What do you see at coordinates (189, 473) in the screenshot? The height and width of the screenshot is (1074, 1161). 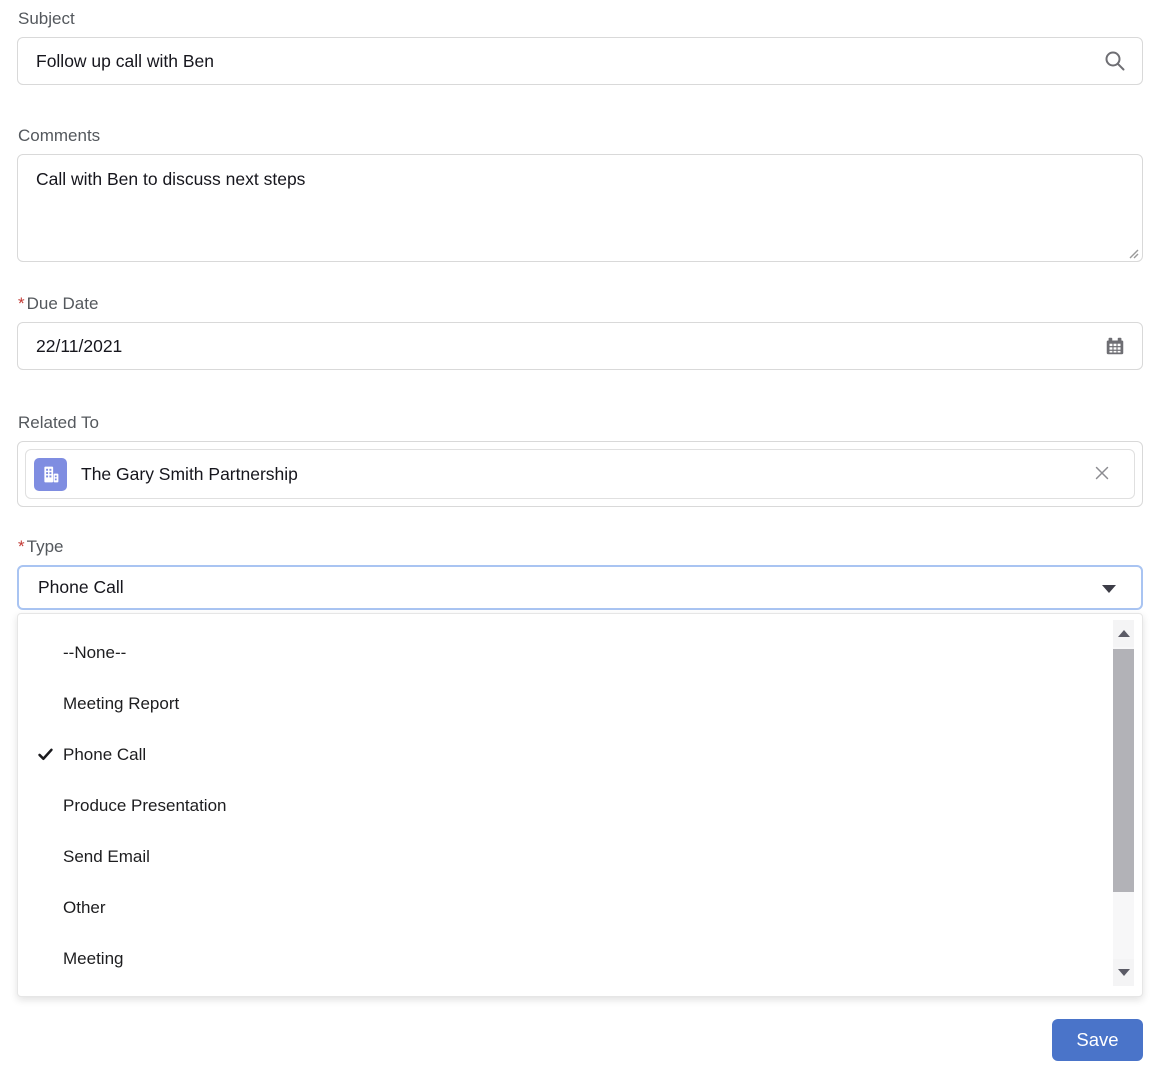 I see `related-record-name: The Gary Smith Partnership` at bounding box center [189, 473].